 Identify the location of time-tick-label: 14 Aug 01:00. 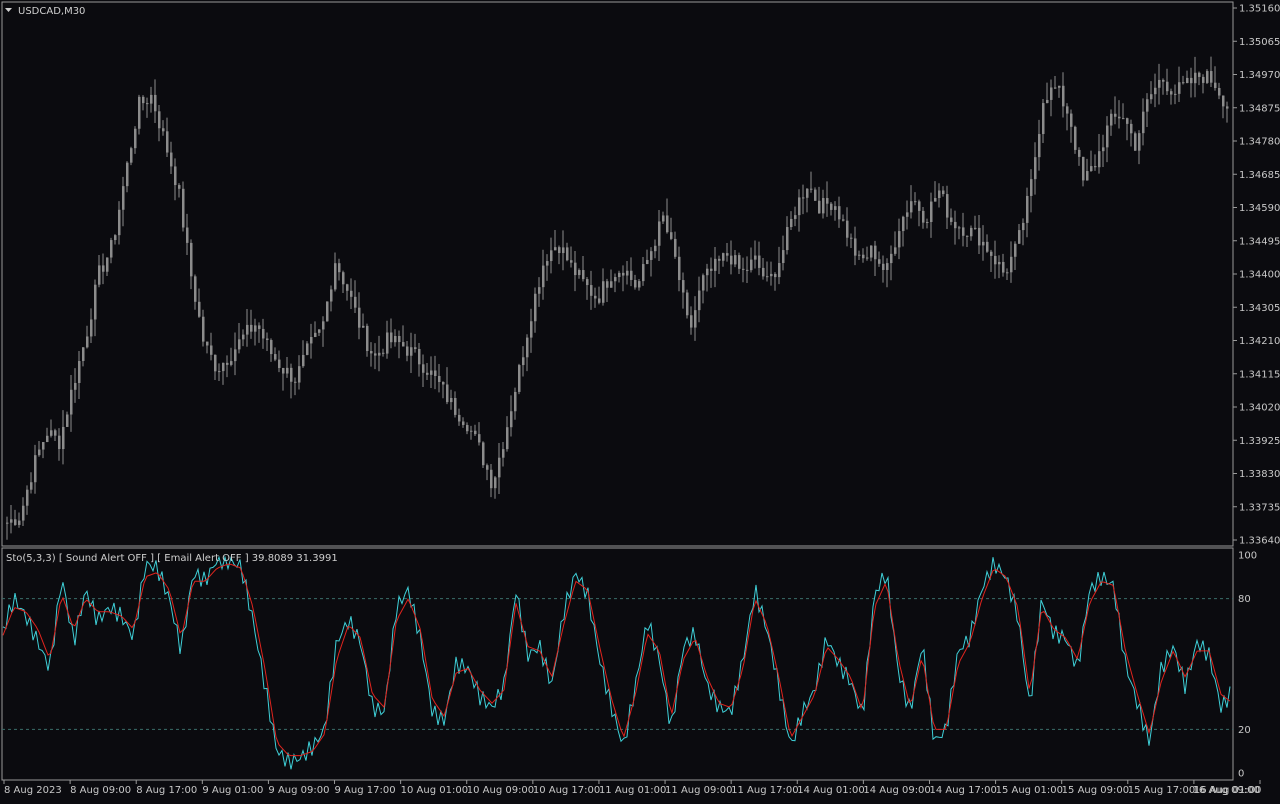
(830, 790).